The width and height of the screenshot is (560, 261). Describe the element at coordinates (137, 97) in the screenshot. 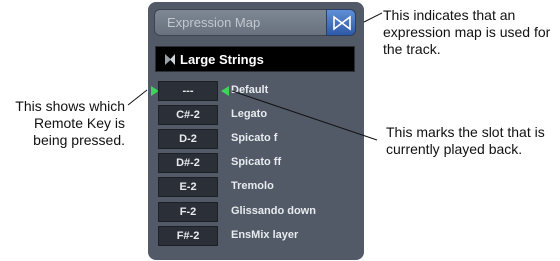

I see `callout-line-remote-key` at that location.